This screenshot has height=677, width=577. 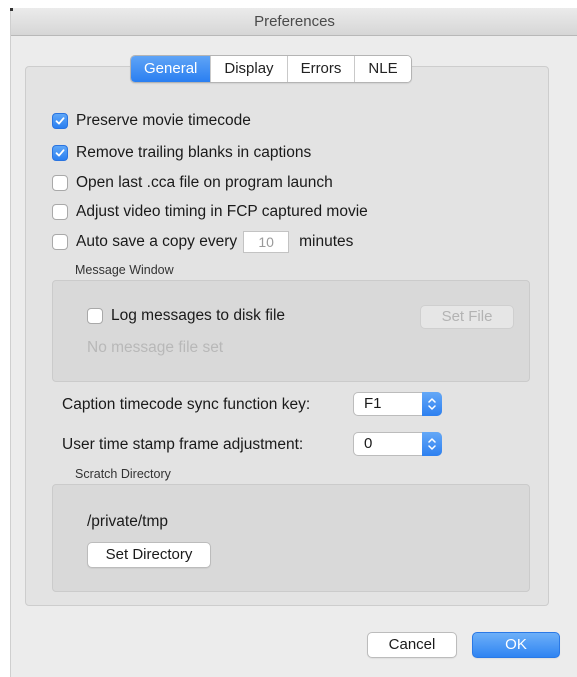 What do you see at coordinates (397, 404) in the screenshot?
I see `sync-key-select: F1` at bounding box center [397, 404].